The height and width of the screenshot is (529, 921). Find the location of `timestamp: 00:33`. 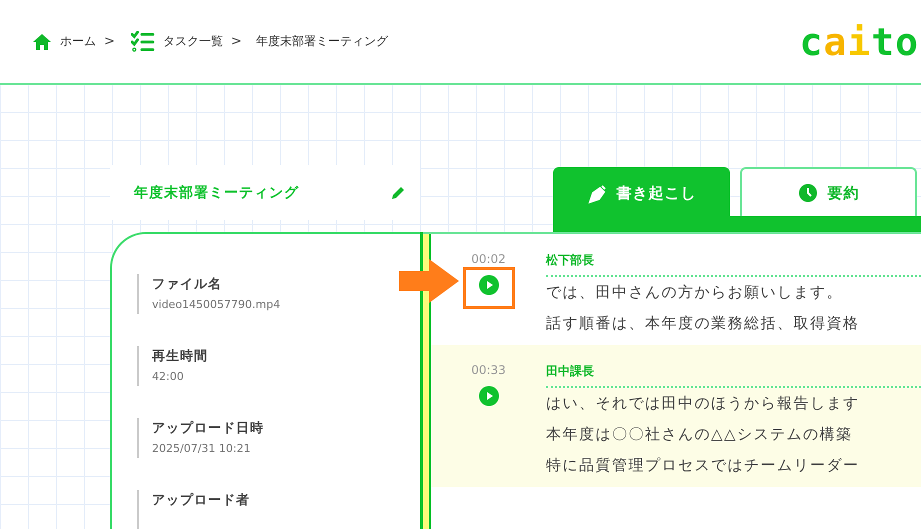

timestamp: 00:33 is located at coordinates (488, 370).